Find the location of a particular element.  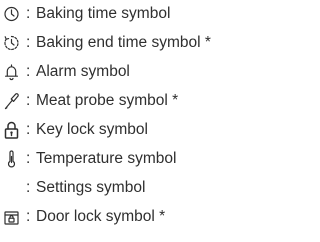

legend-item-baking-end-time: : Baking end time symbol * is located at coordinates (129, 43).